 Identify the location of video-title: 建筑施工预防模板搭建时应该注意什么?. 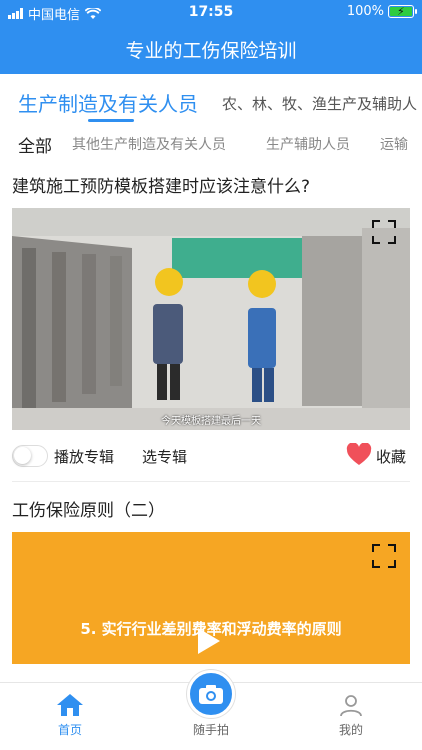
(161, 187).